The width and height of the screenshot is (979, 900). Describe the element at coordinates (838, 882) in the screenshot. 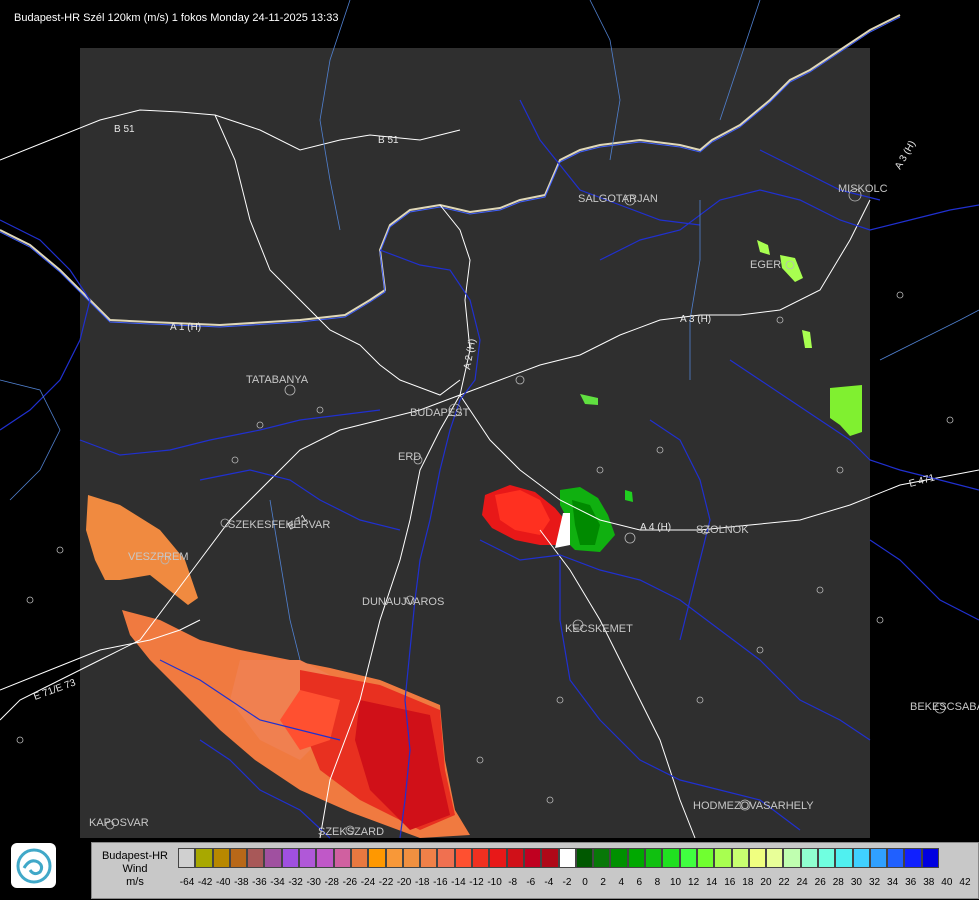

I see `legend-tick-label: 28` at that location.